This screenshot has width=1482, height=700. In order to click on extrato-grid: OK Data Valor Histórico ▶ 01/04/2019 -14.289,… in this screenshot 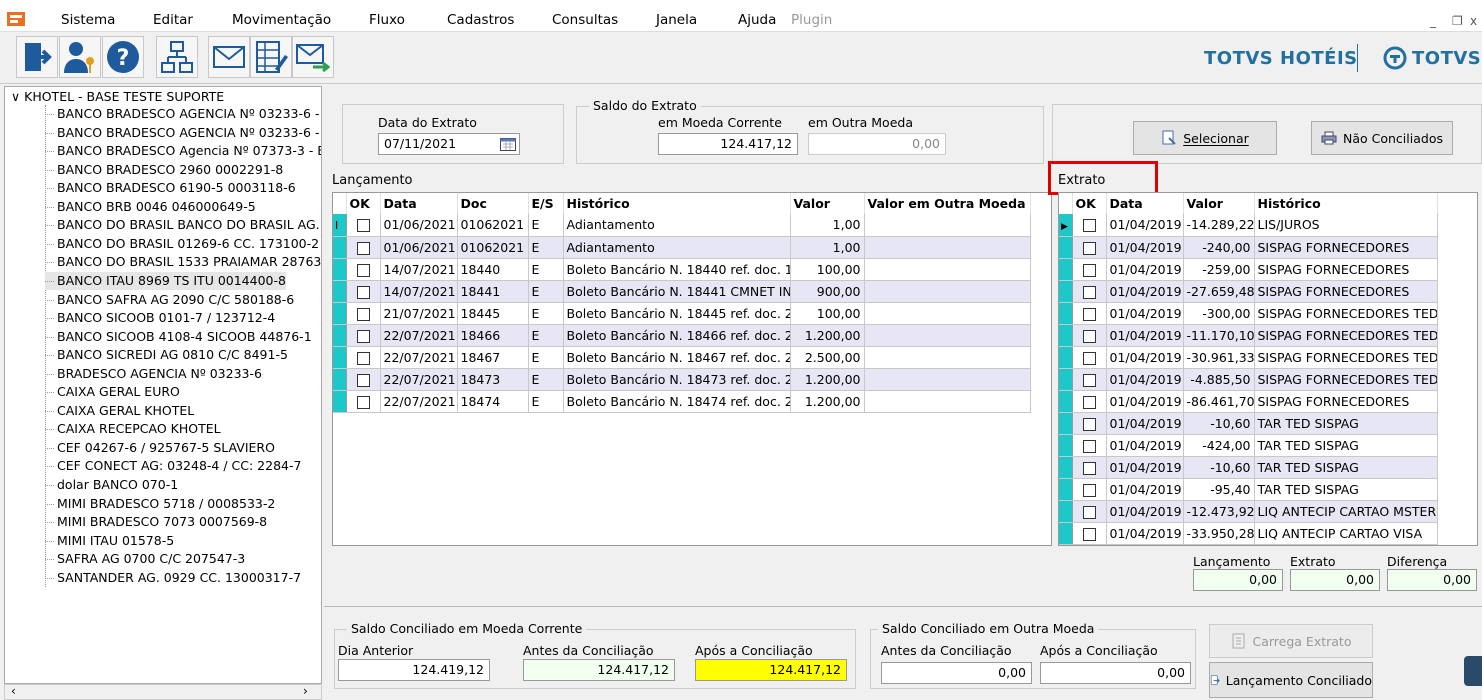, I will do `click(1268, 369)`.